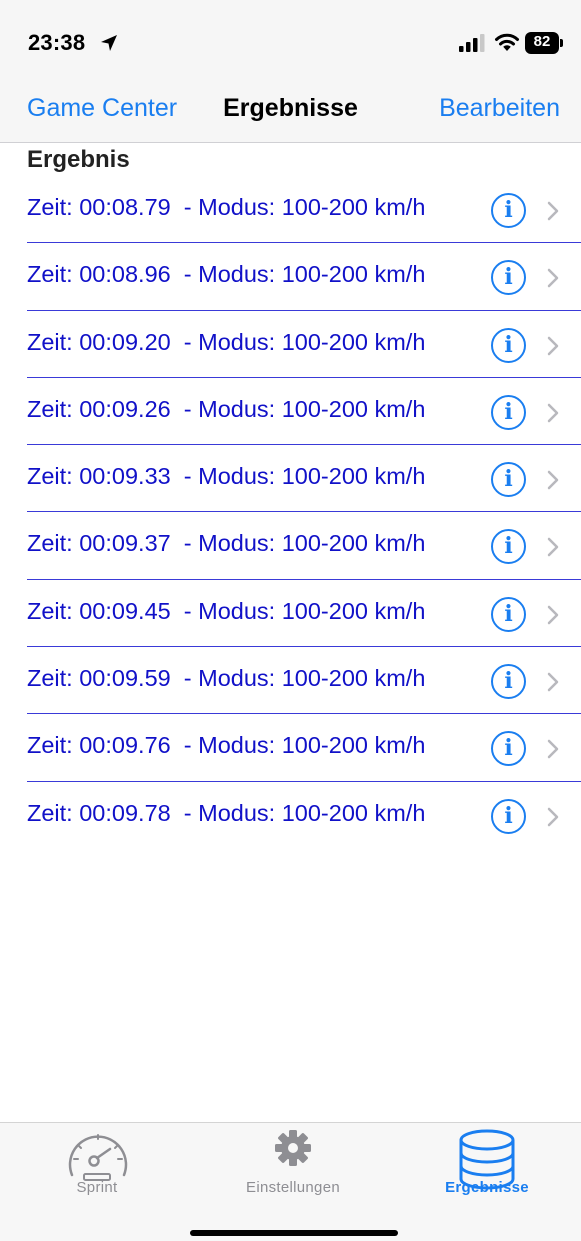  Describe the element at coordinates (226, 341) in the screenshot. I see `result-text: Zeit: 00:09.20 - Modus: 100-200 km/h` at that location.